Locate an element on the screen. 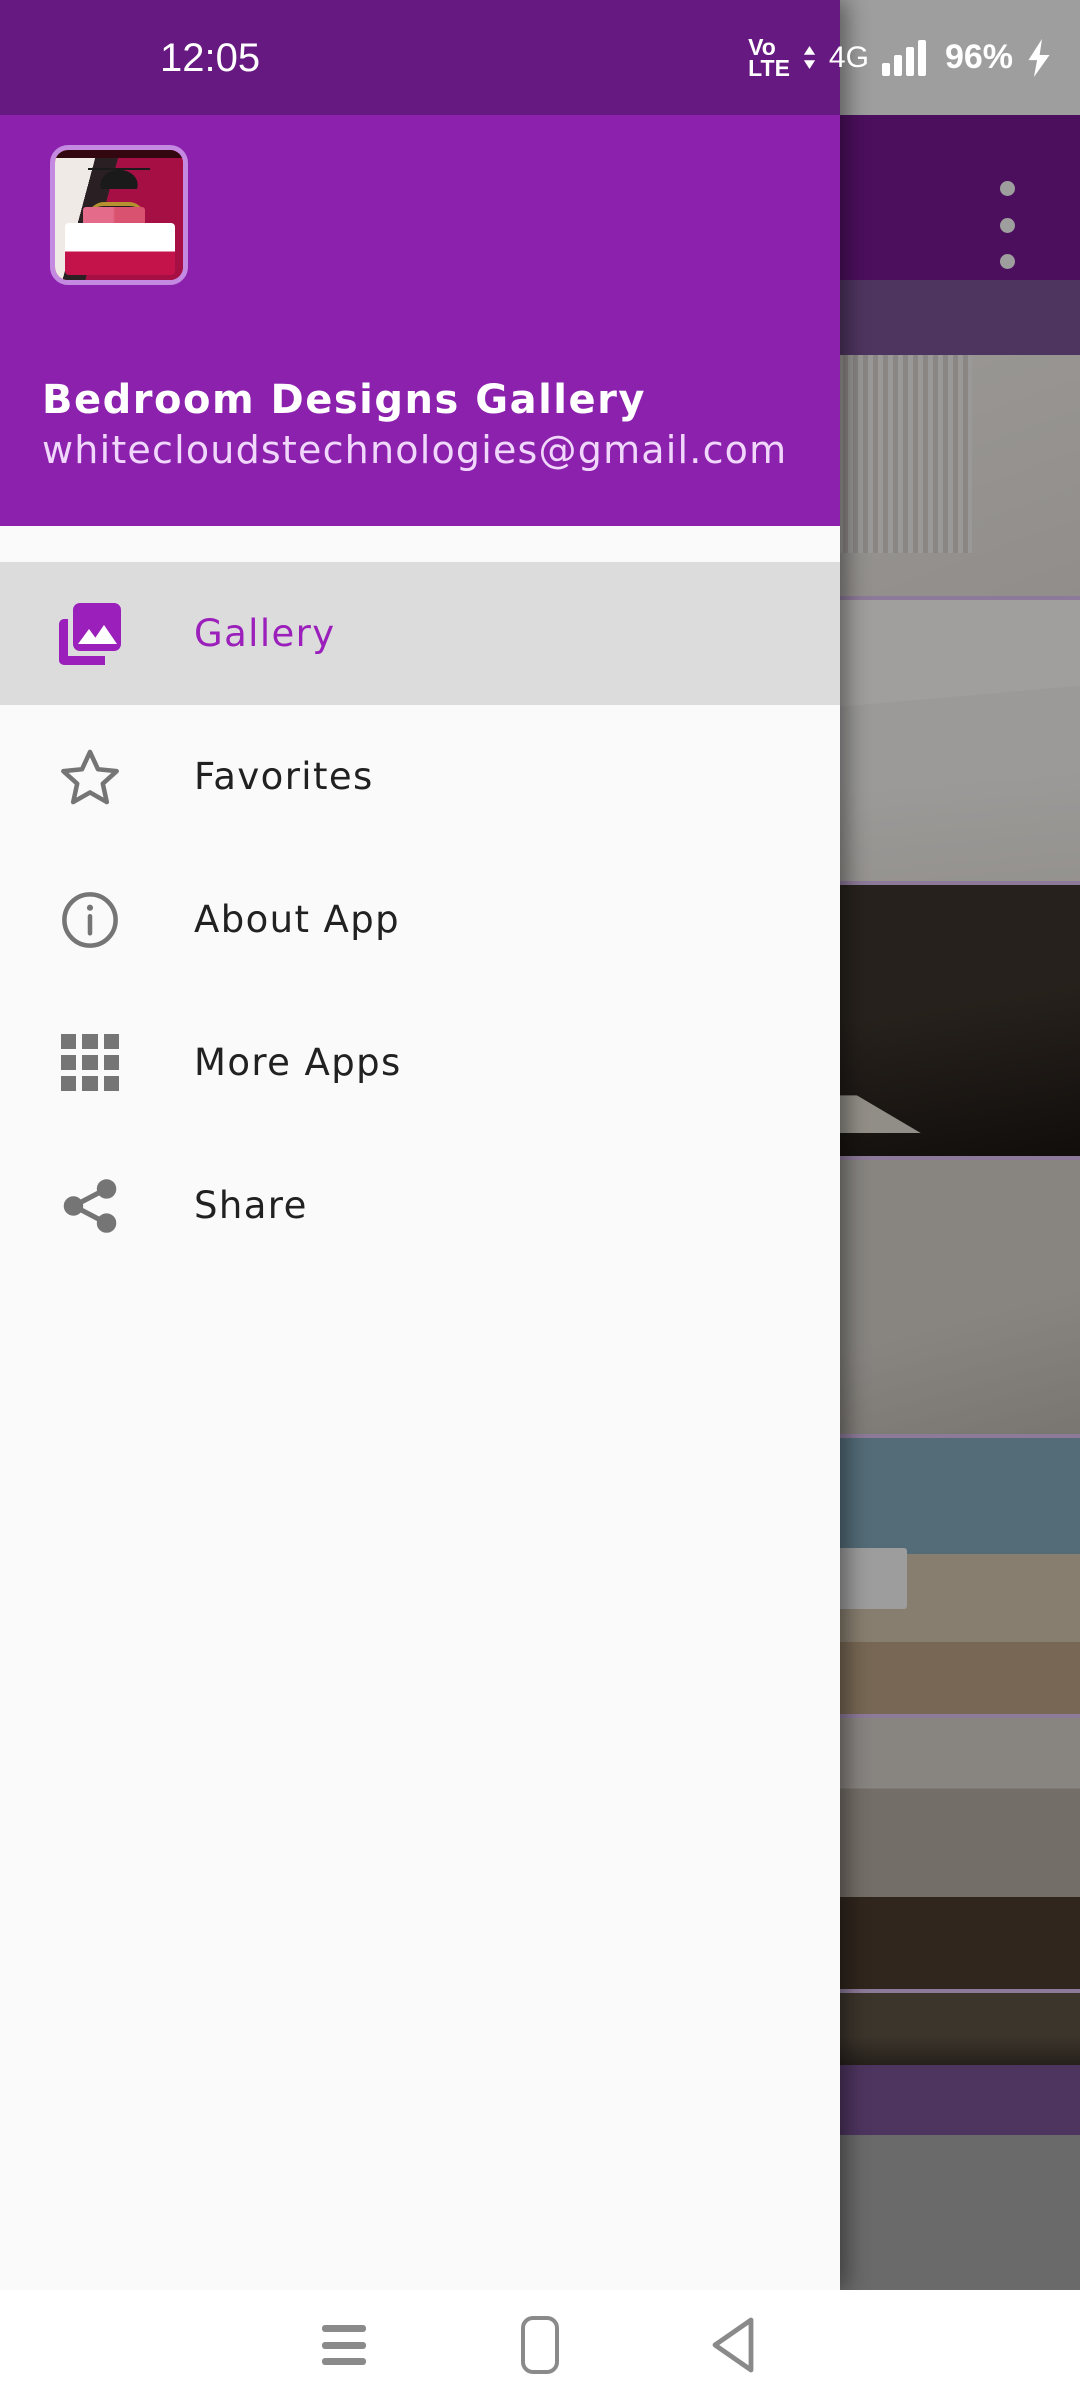 This screenshot has height=2400, width=1080. drawer-divider is located at coordinates (420, 544).